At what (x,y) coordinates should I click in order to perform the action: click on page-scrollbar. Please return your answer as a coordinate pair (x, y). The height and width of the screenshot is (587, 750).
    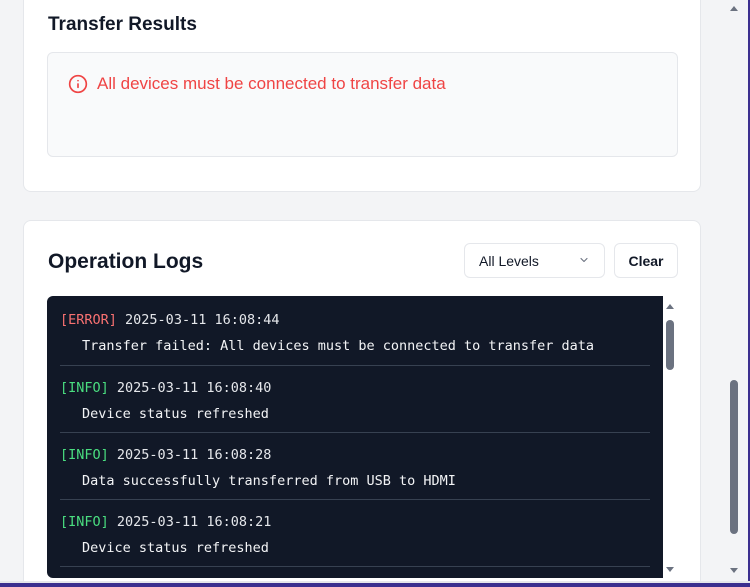
    Looking at the image, I should click on (733, 290).